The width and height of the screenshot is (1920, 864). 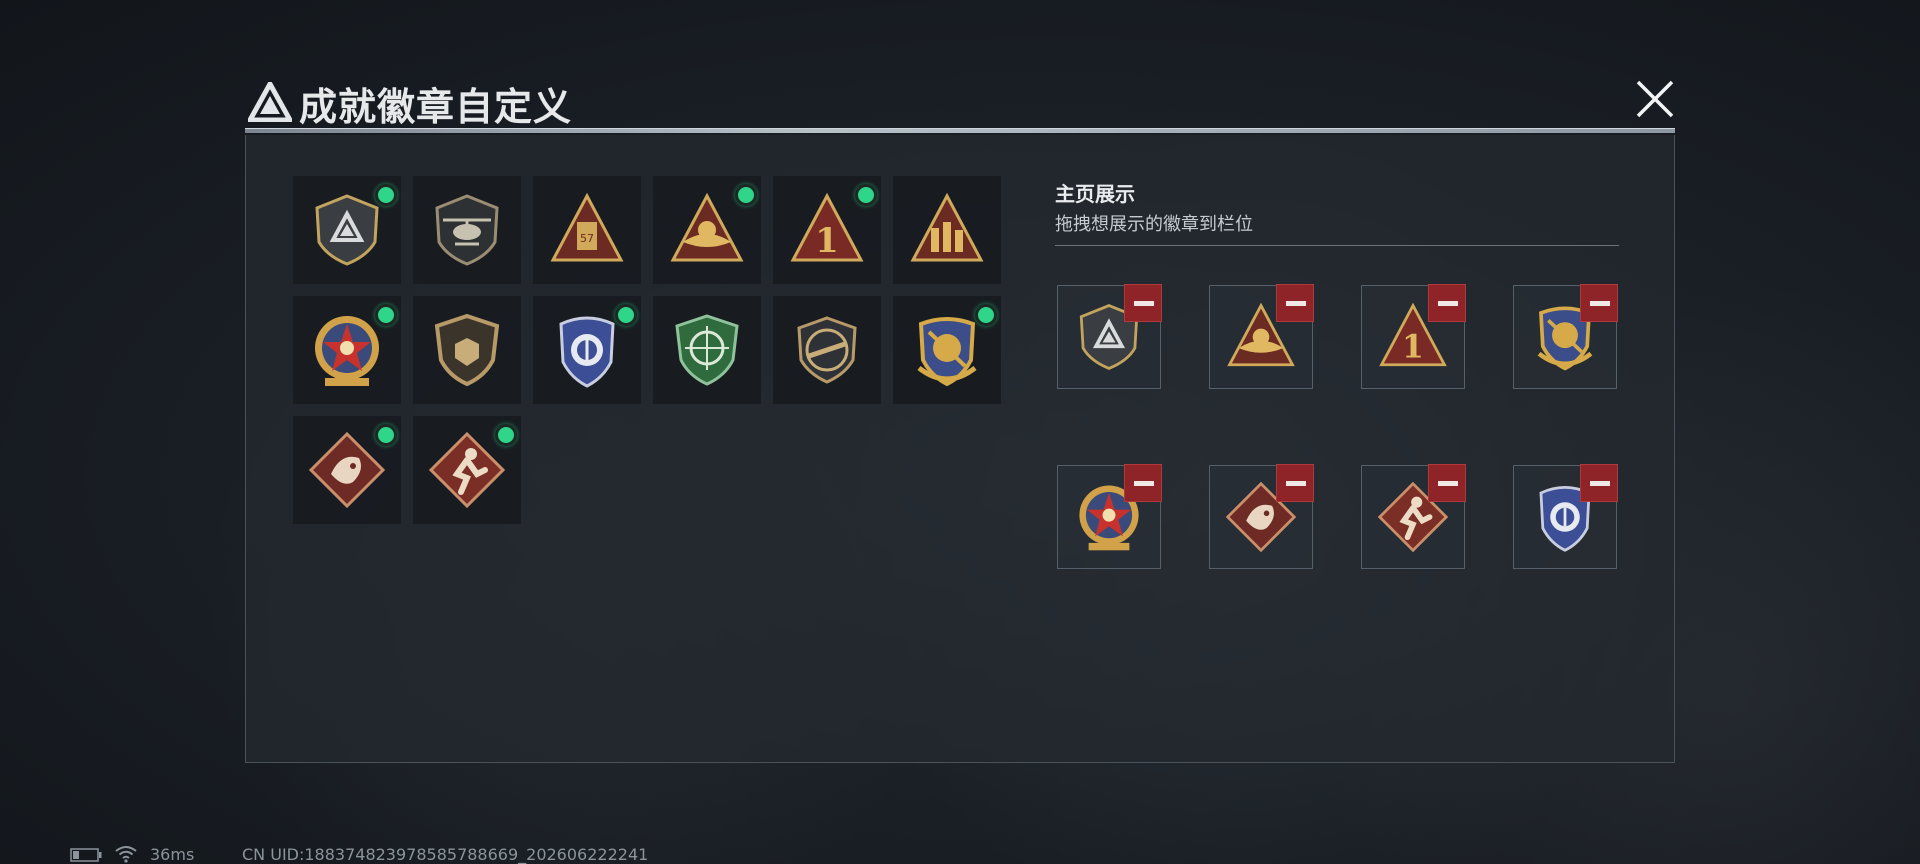 What do you see at coordinates (1095, 194) in the screenshot?
I see `showcase-title: 主页展示` at bounding box center [1095, 194].